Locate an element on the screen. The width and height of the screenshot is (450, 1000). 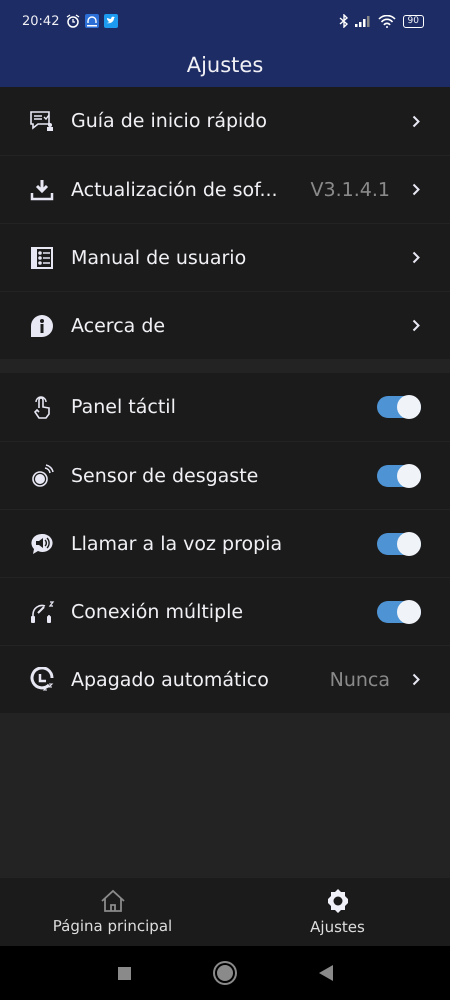
settings-row: Actualización de sof... V3.1.4.1 is located at coordinates (225, 189).